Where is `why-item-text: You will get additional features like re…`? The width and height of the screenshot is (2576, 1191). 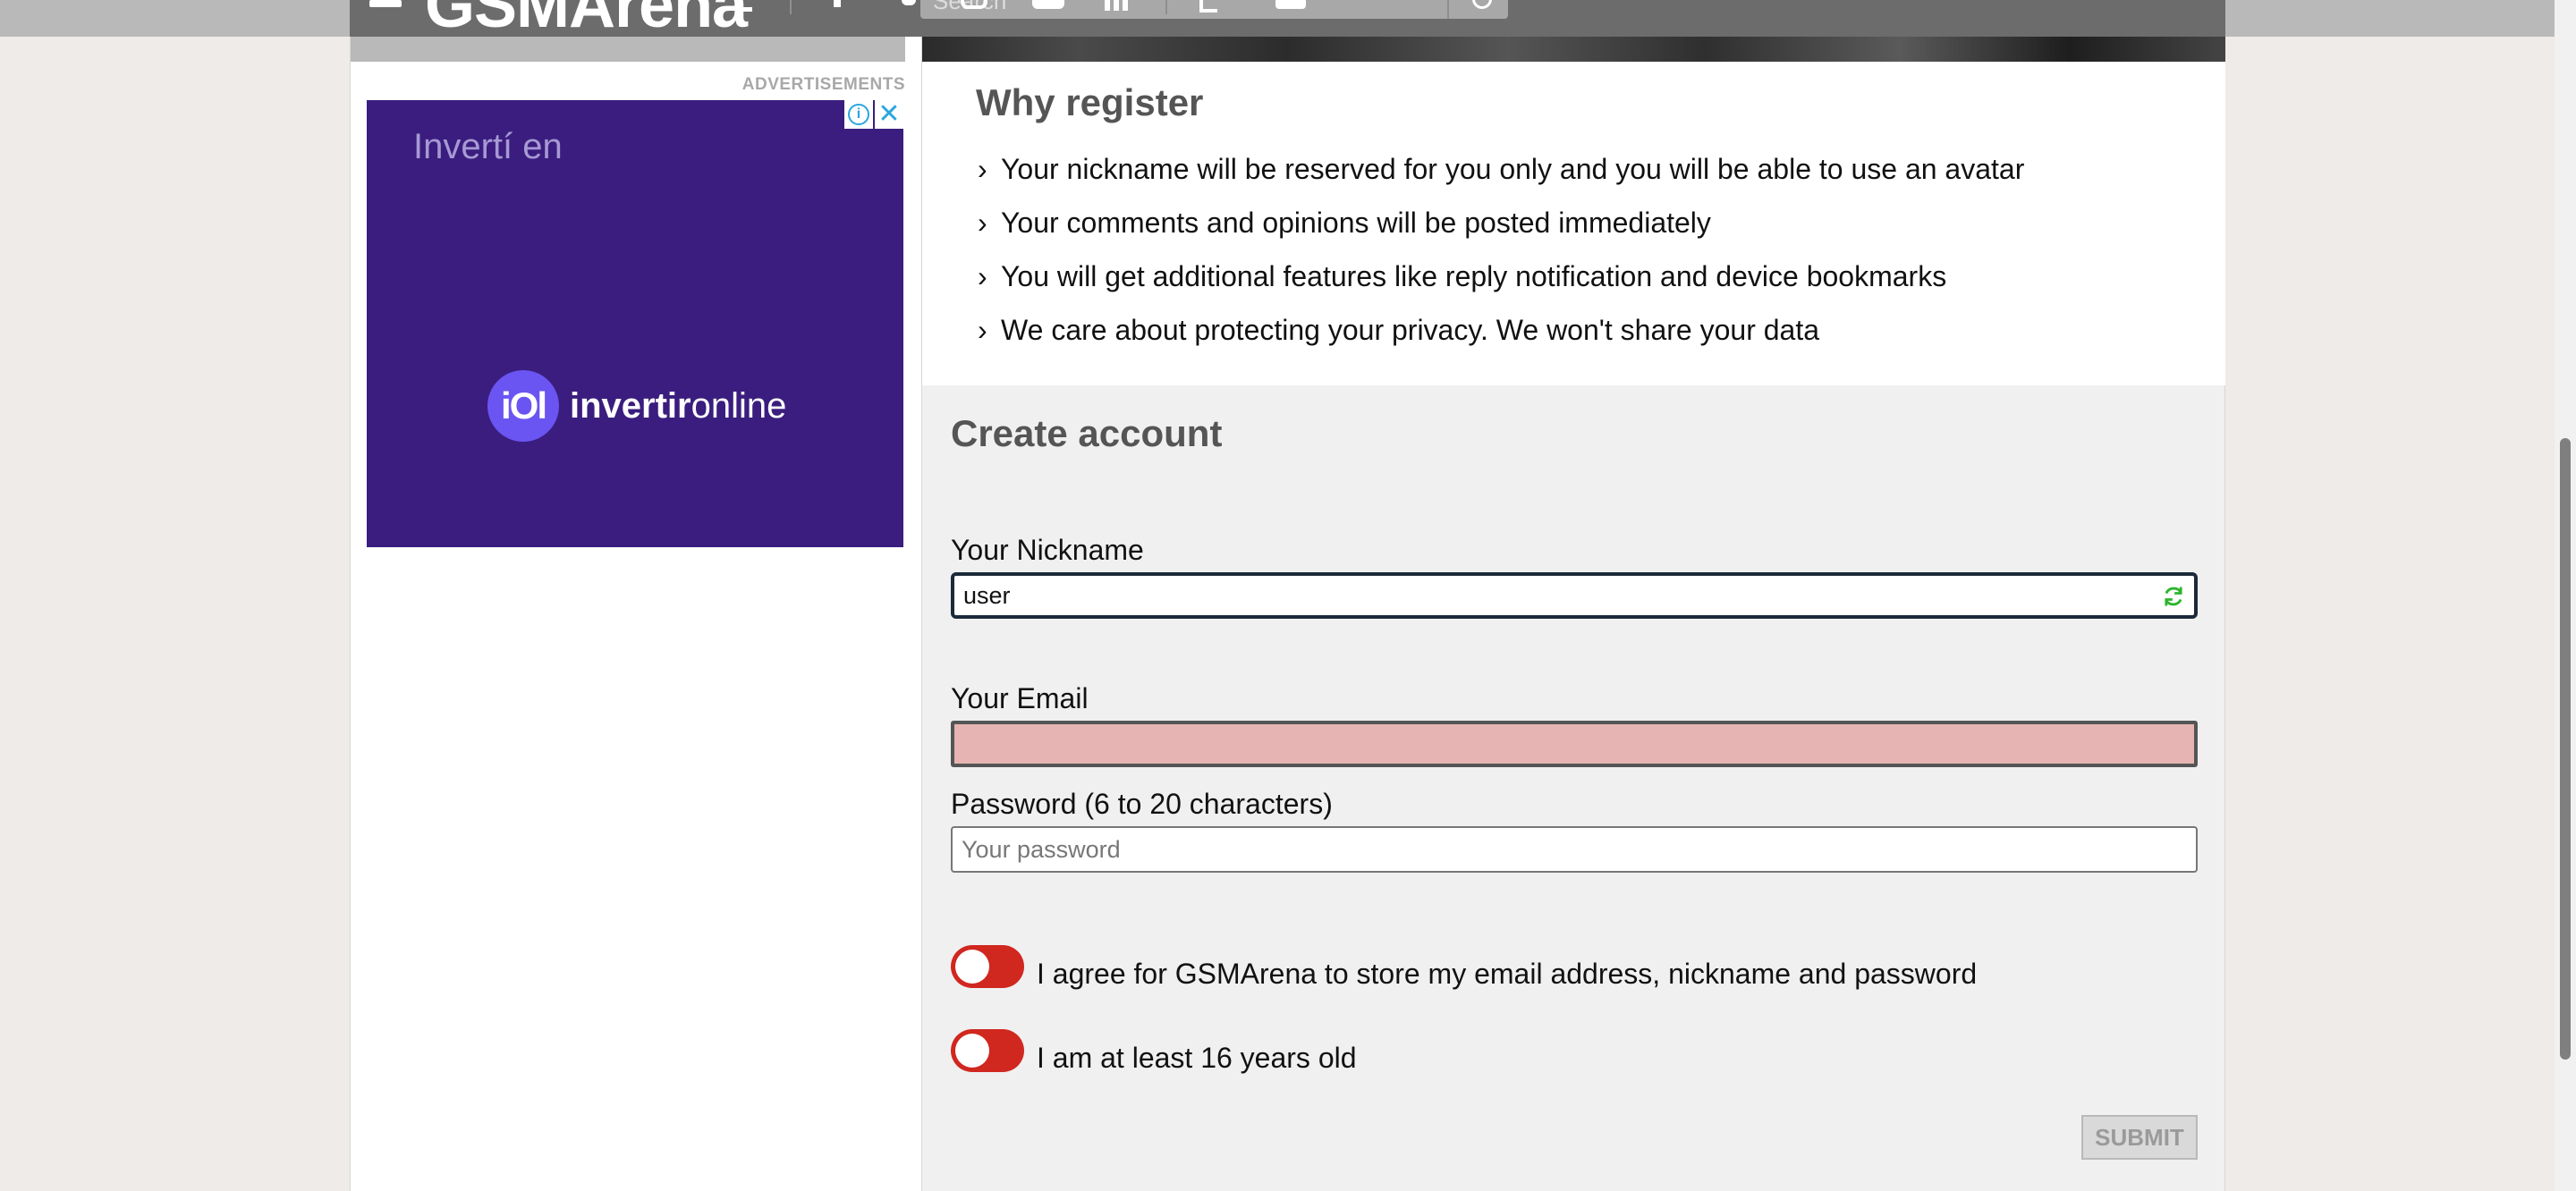
why-item-text: You will get additional features like re… is located at coordinates (1474, 276).